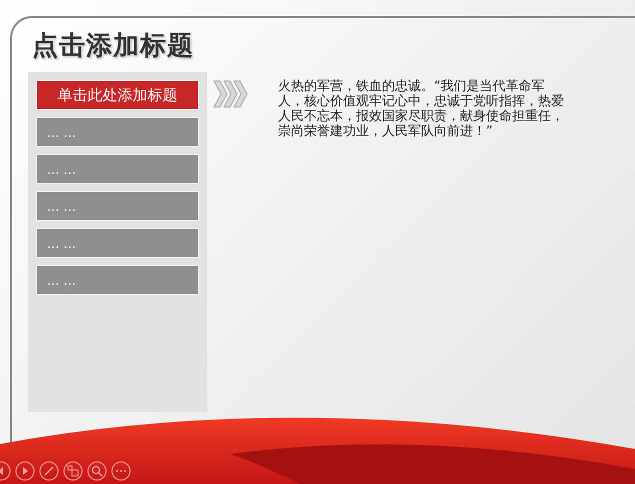 The width and height of the screenshot is (635, 484). Describe the element at coordinates (97, 471) in the screenshot. I see `zoom-icon-button` at that location.